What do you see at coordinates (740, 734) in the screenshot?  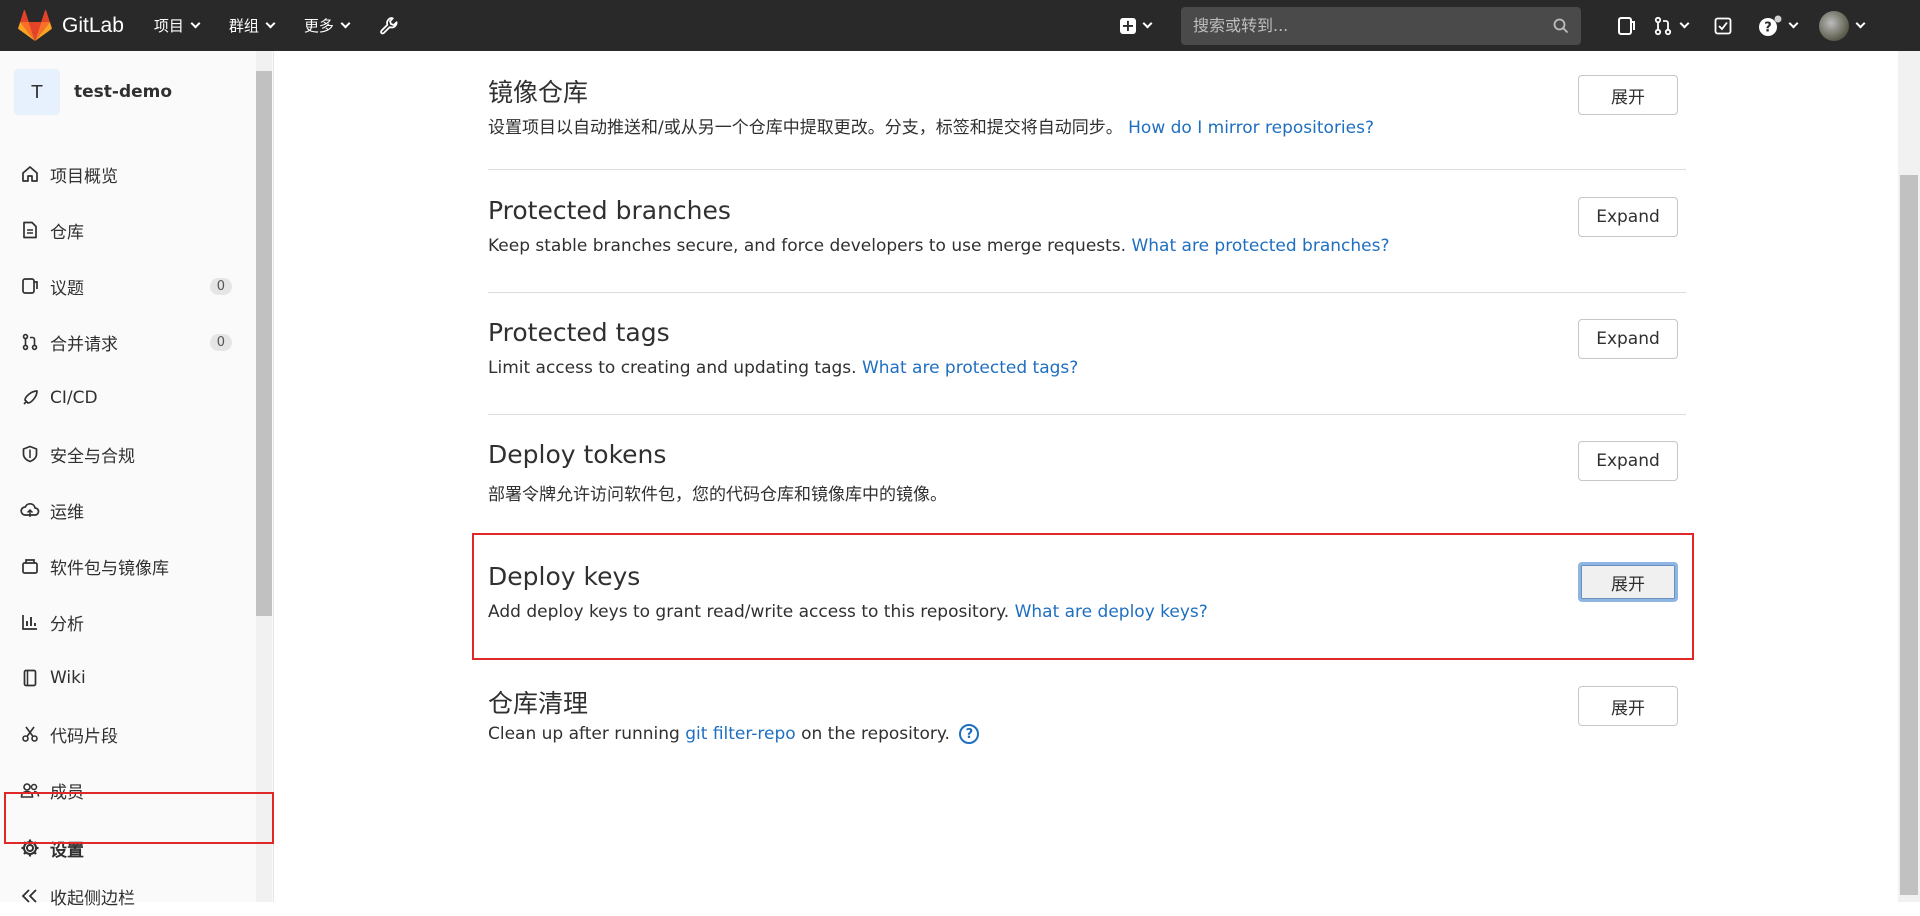 I see `git-filter-repo-link: git filter-repo` at bounding box center [740, 734].